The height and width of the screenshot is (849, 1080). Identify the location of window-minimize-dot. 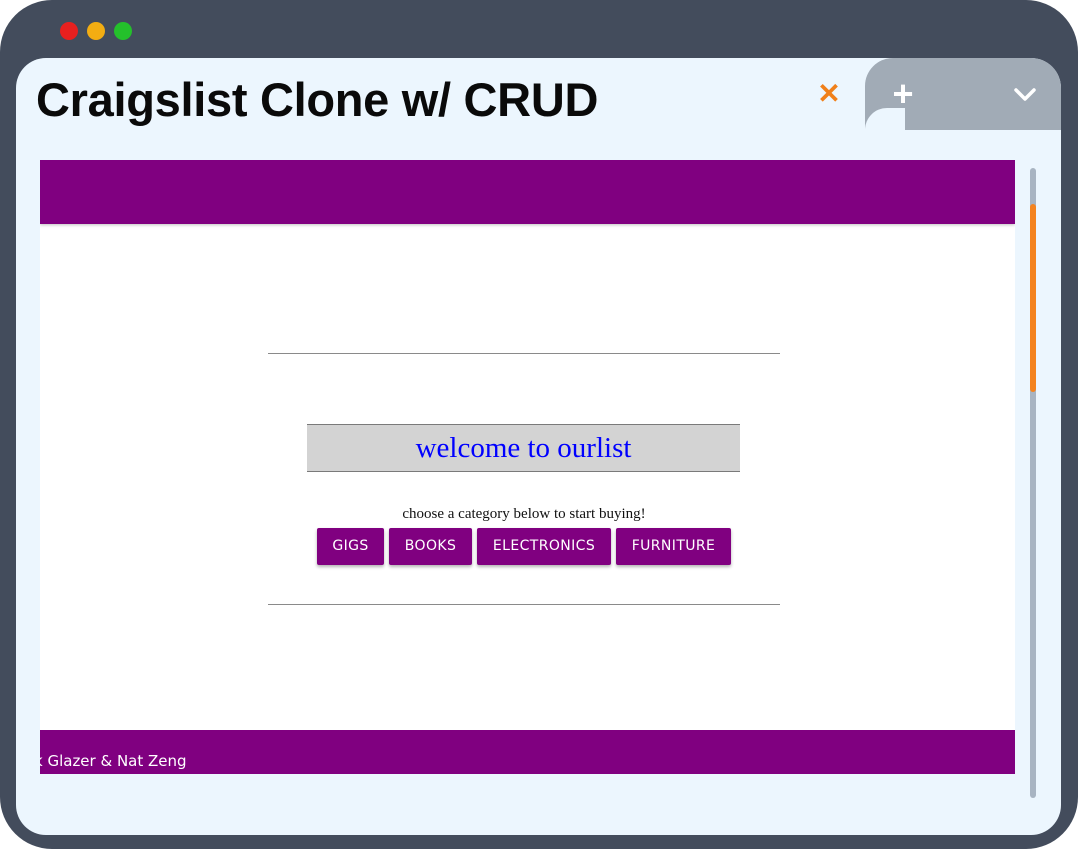
(96, 31).